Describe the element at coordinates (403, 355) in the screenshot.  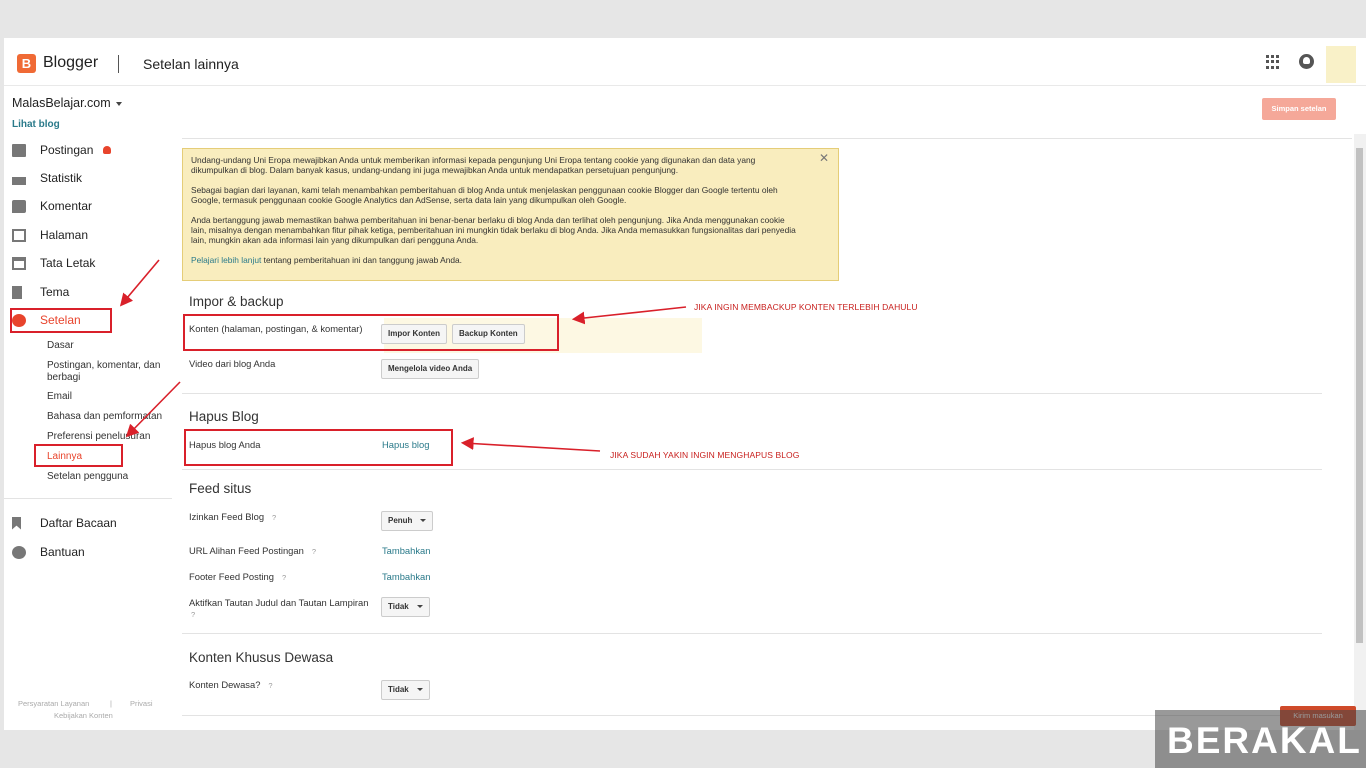
I see `annotation-arrows` at that location.